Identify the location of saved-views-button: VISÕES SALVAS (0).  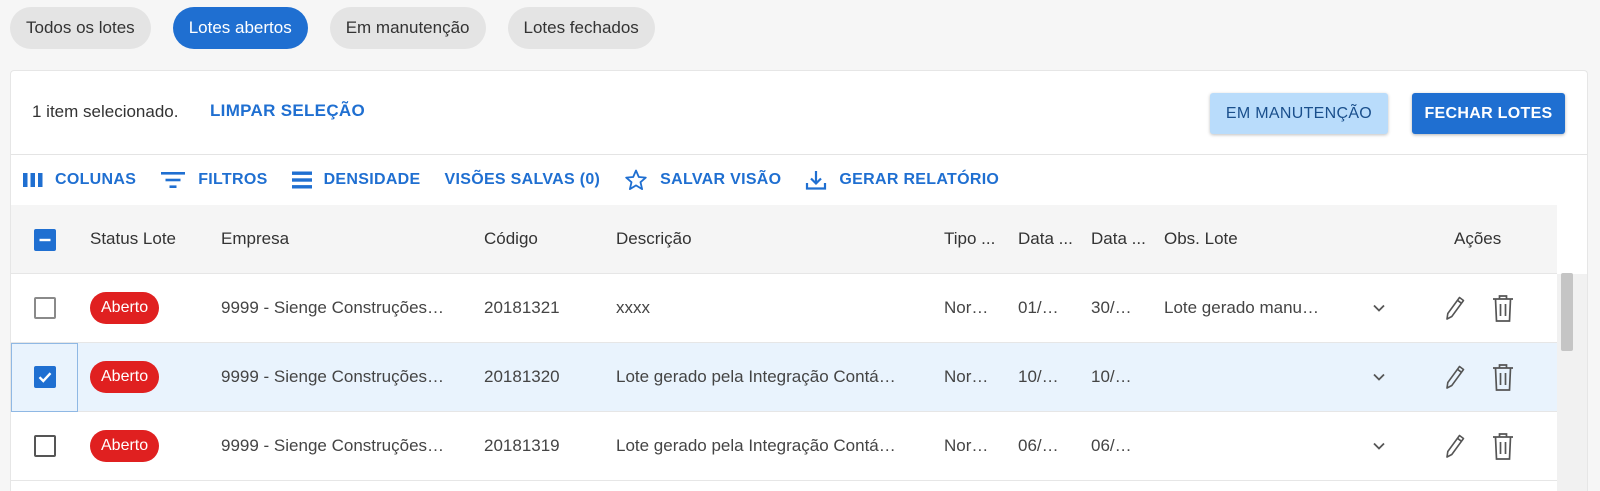
(523, 180).